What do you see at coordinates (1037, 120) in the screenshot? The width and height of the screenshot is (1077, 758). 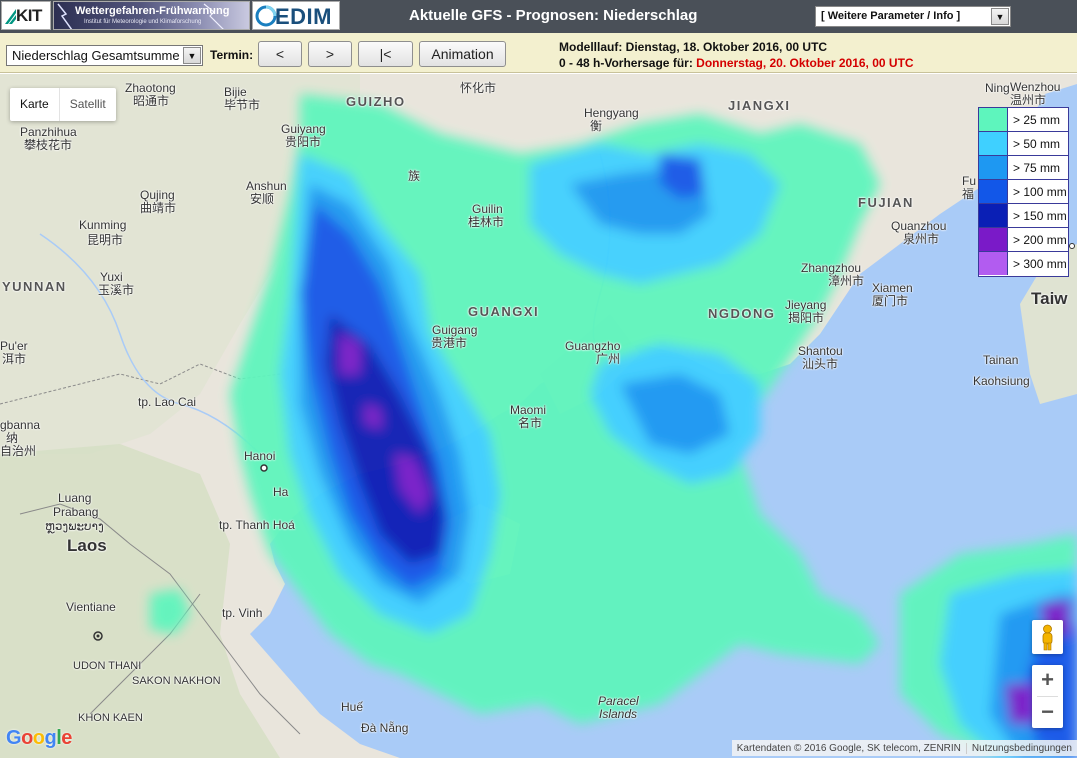 I see `legend-label: > 25 mm` at bounding box center [1037, 120].